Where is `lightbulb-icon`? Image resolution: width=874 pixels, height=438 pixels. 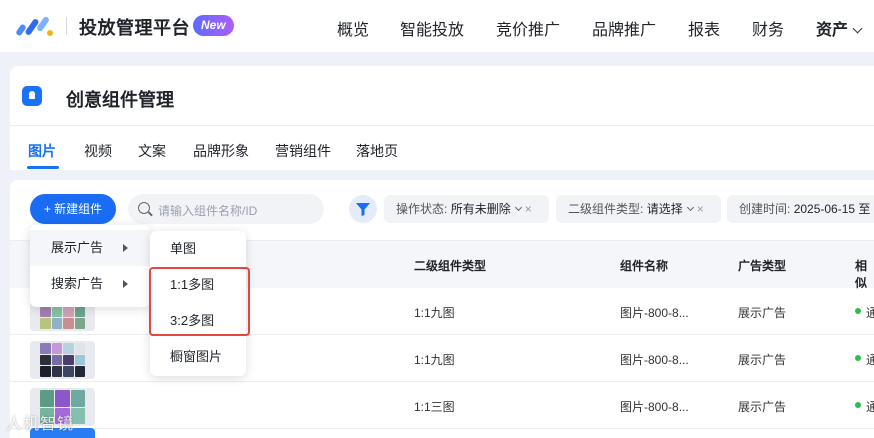 lightbulb-icon is located at coordinates (32, 96).